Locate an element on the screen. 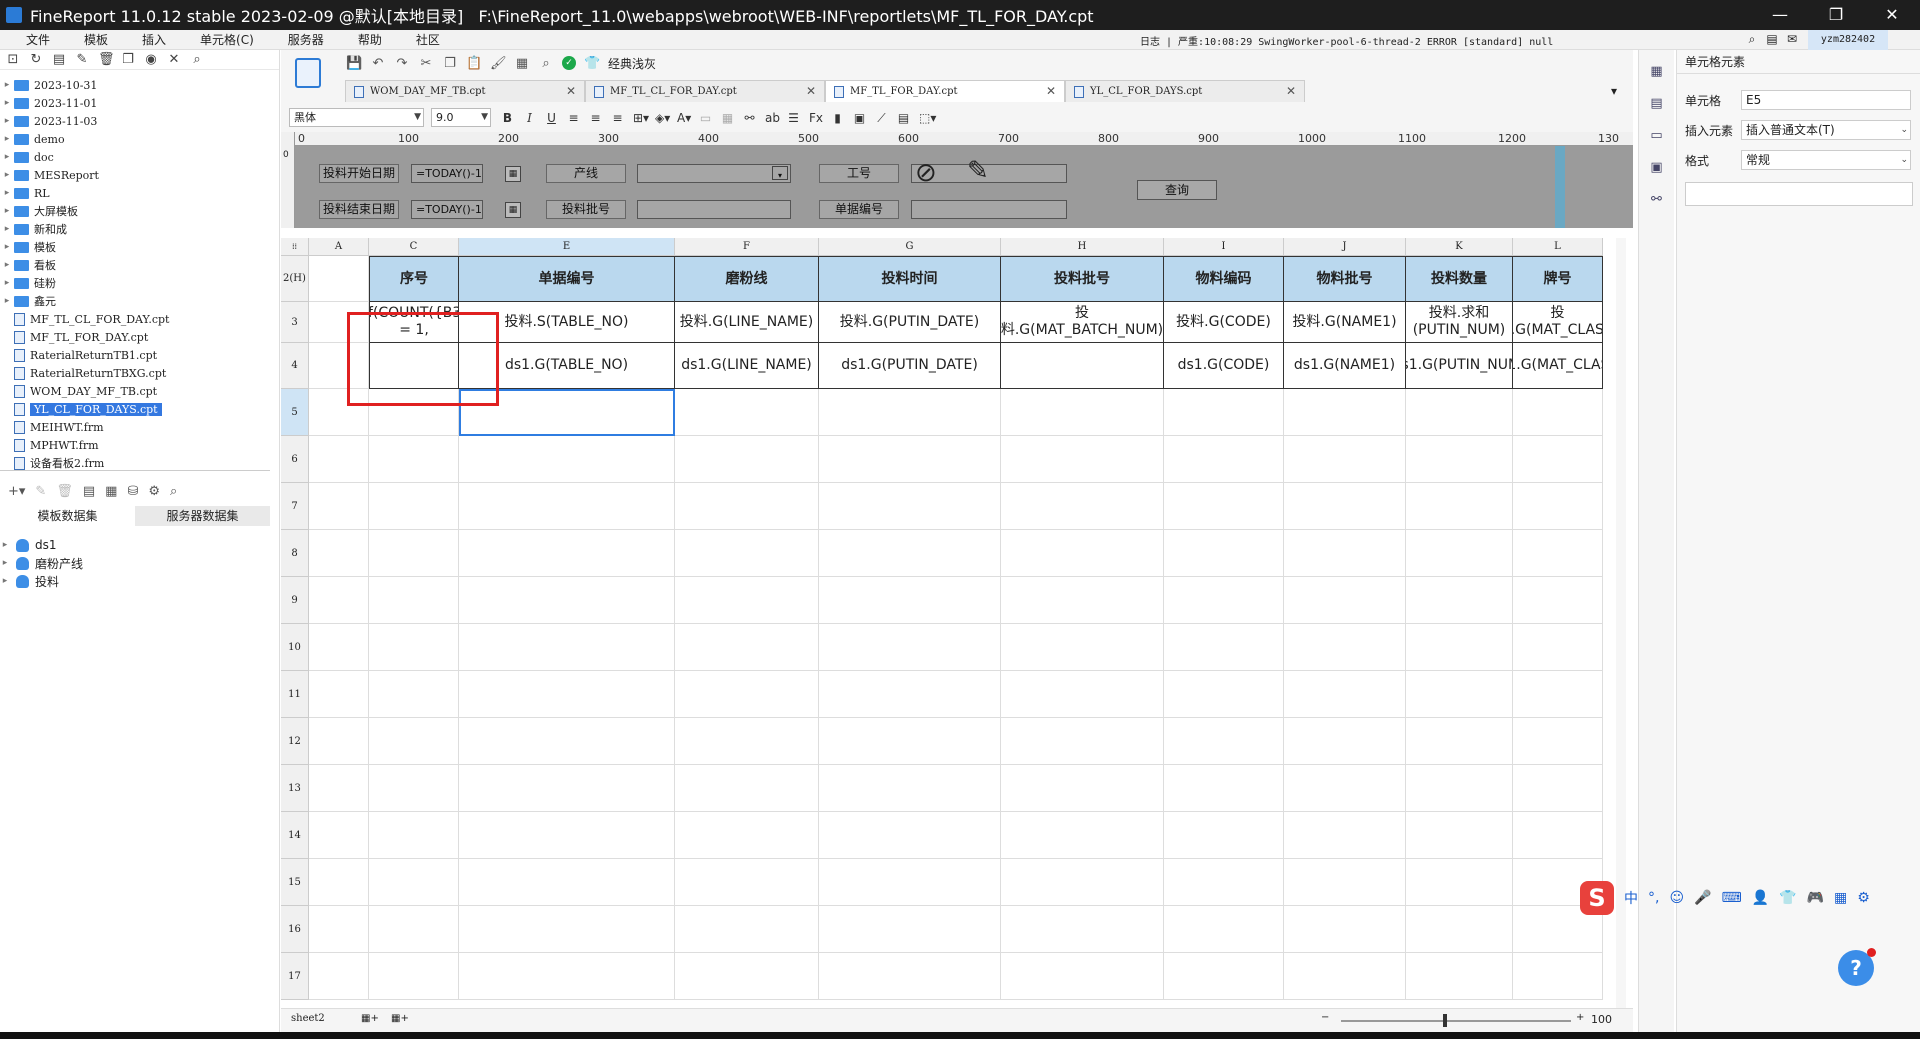 The height and width of the screenshot is (1039, 1920). tab-template-dataset: 模板数据集 is located at coordinates (67, 516).